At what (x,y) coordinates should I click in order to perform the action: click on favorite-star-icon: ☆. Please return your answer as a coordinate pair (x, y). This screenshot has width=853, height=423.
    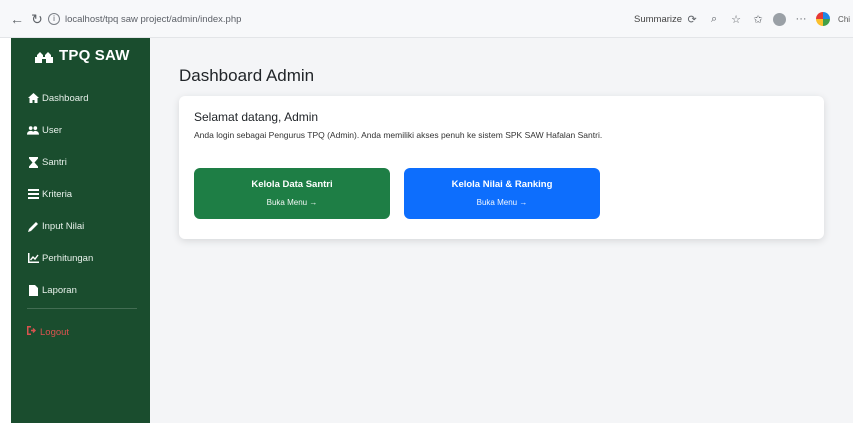
    Looking at the image, I should click on (736, 19).